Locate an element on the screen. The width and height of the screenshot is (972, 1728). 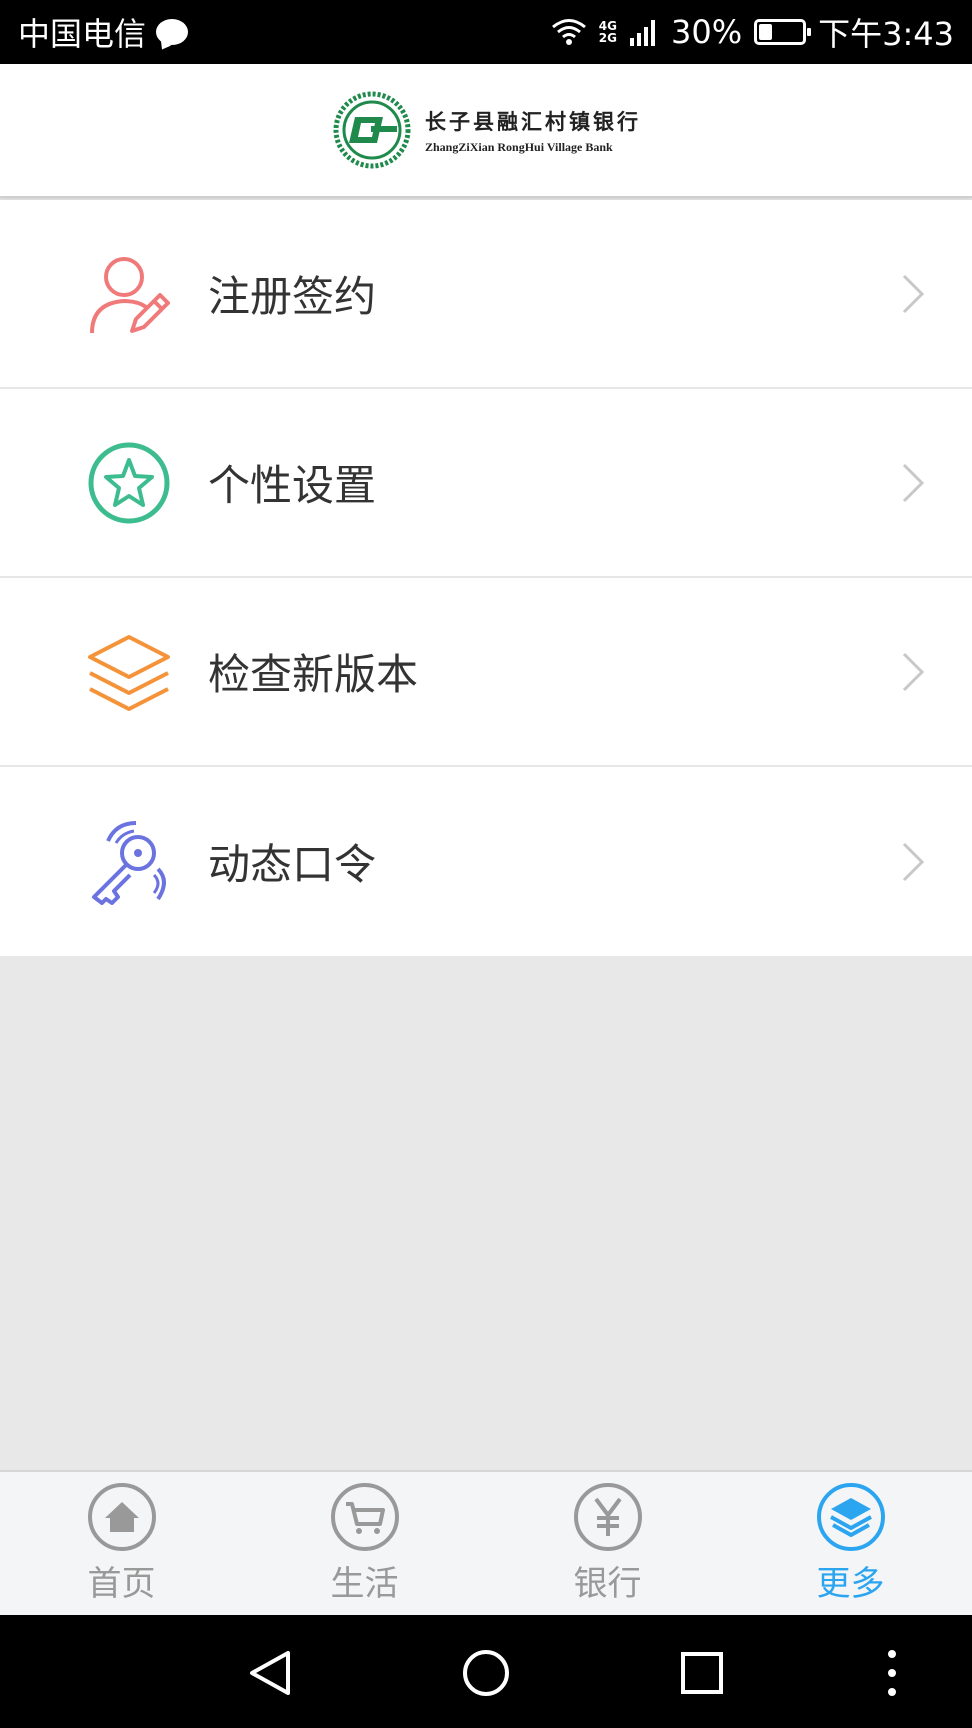
menu-item-personal-settings: 个性设置 is located at coordinates (486, 483).